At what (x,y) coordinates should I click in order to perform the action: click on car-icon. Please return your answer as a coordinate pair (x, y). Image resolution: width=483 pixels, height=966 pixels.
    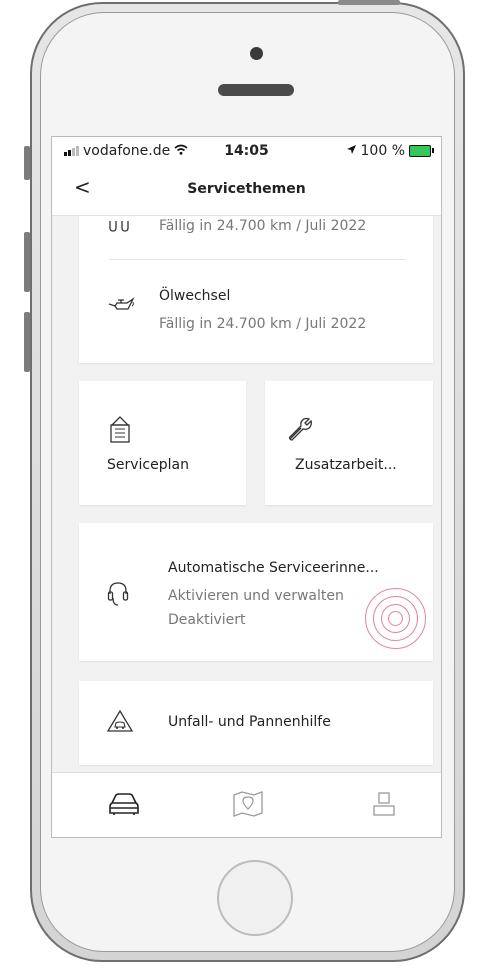
    Looking at the image, I should click on (123, 806).